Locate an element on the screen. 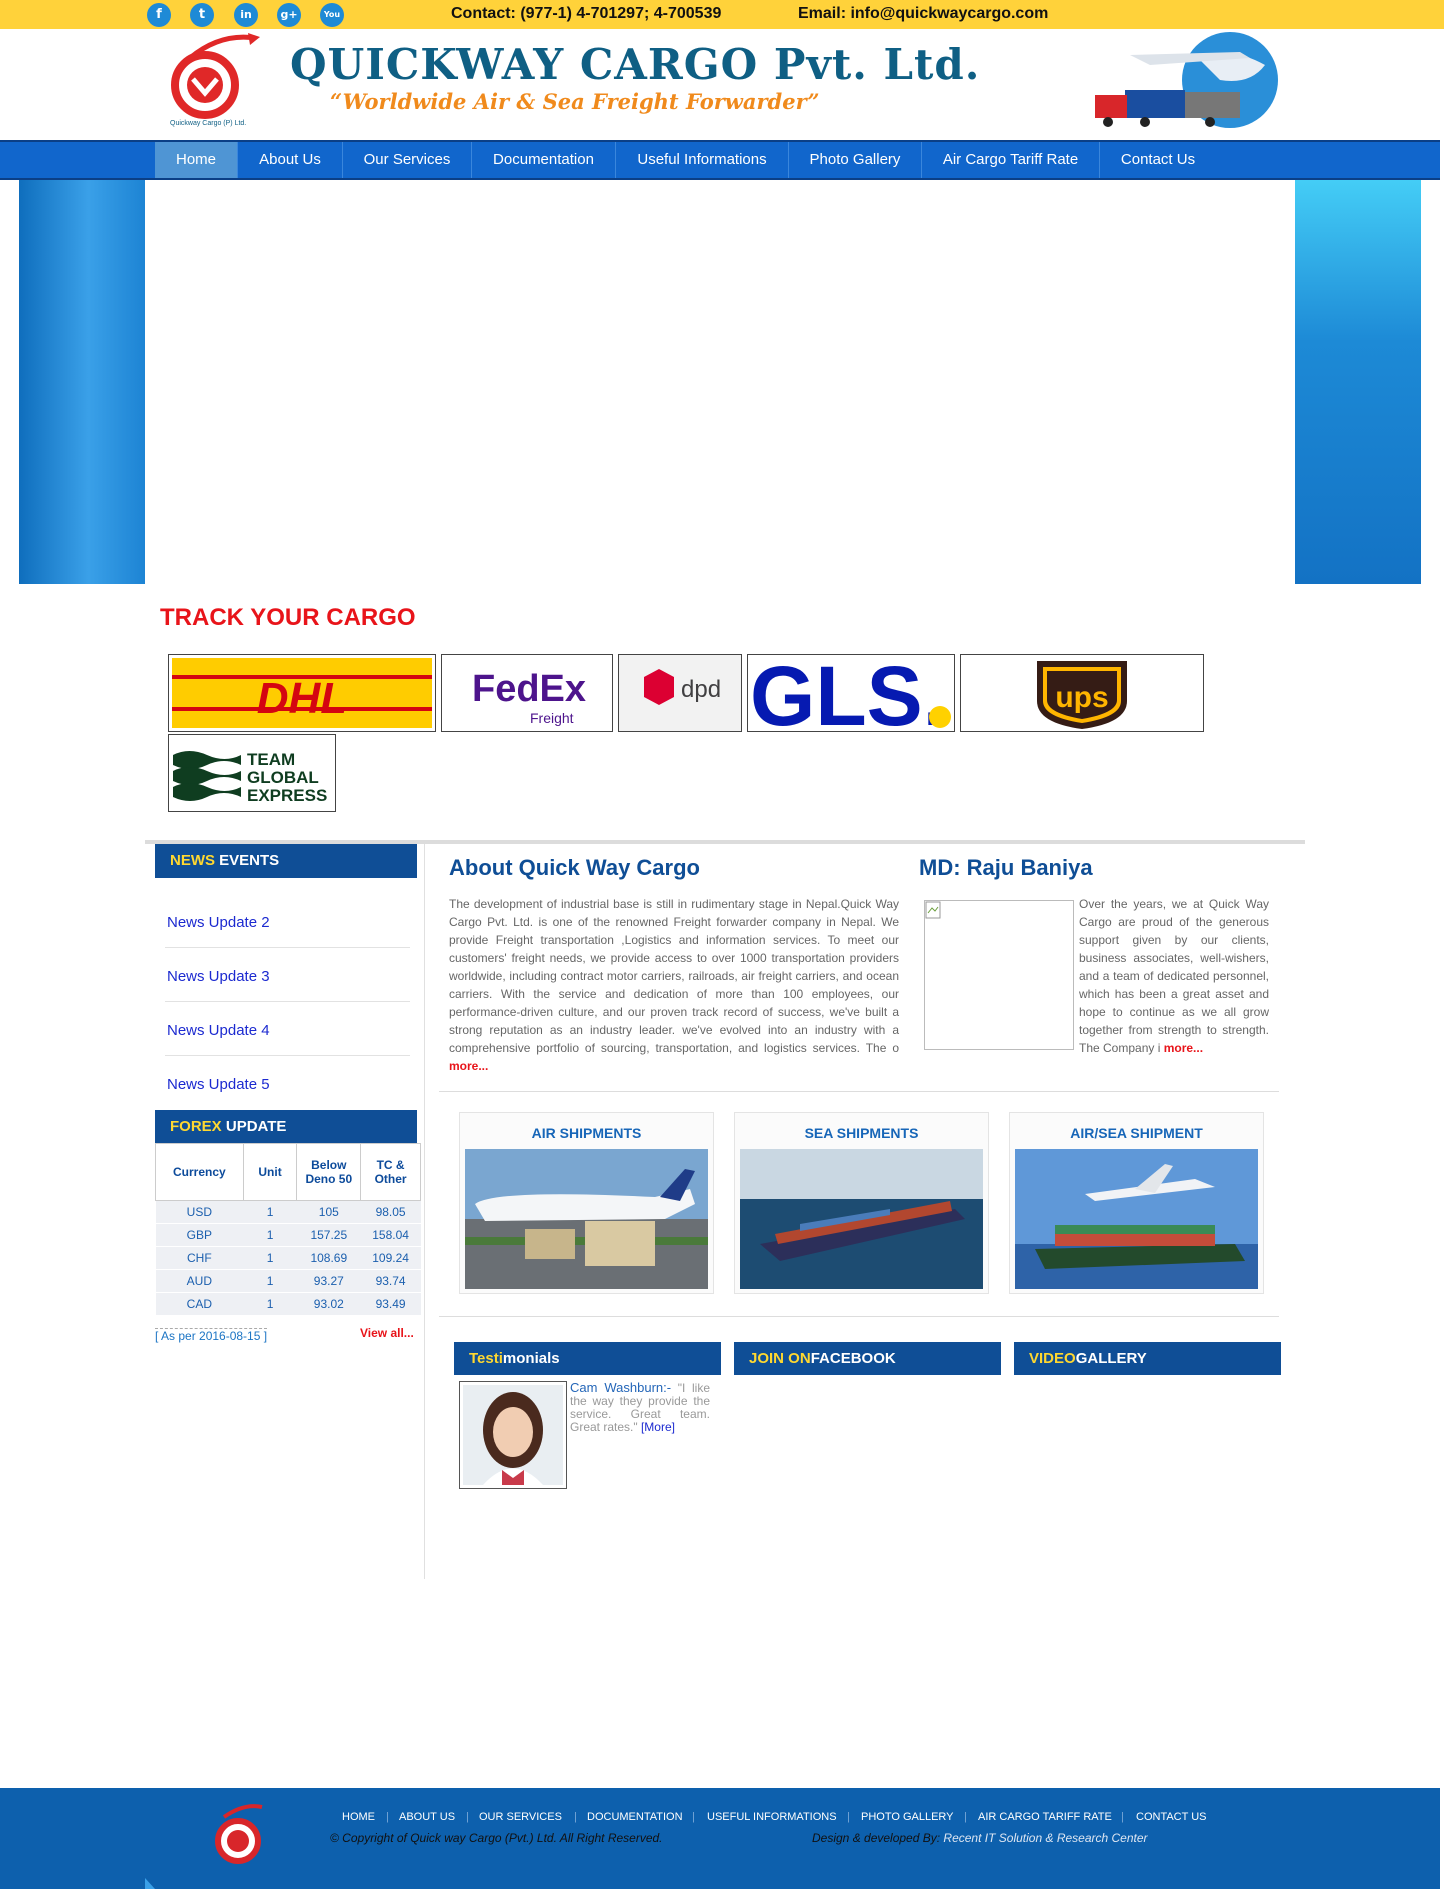 The width and height of the screenshot is (1444, 1889). forex-cell: 108.69 is located at coordinates (328, 1258).